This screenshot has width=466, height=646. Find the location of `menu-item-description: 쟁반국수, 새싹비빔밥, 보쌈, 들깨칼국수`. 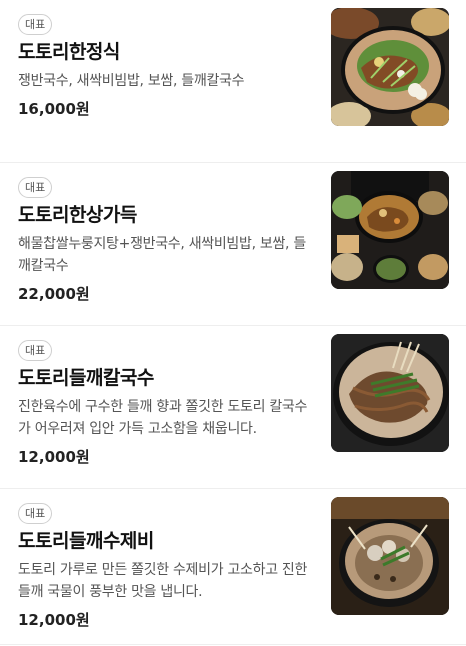

menu-item-description: 쟁반국수, 새싹비빔밥, 보쌈, 들깨칼국수 is located at coordinates (131, 81).